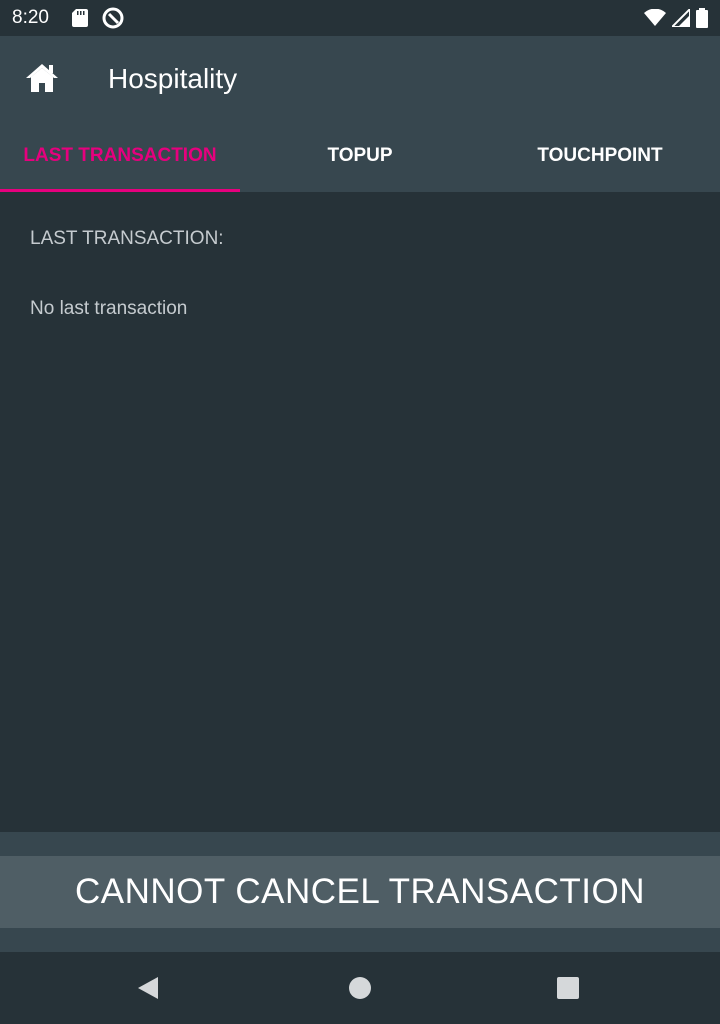 The image size is (720, 1024). I want to click on action-area: CANNOT CANCEL TRANSACTION, so click(360, 892).